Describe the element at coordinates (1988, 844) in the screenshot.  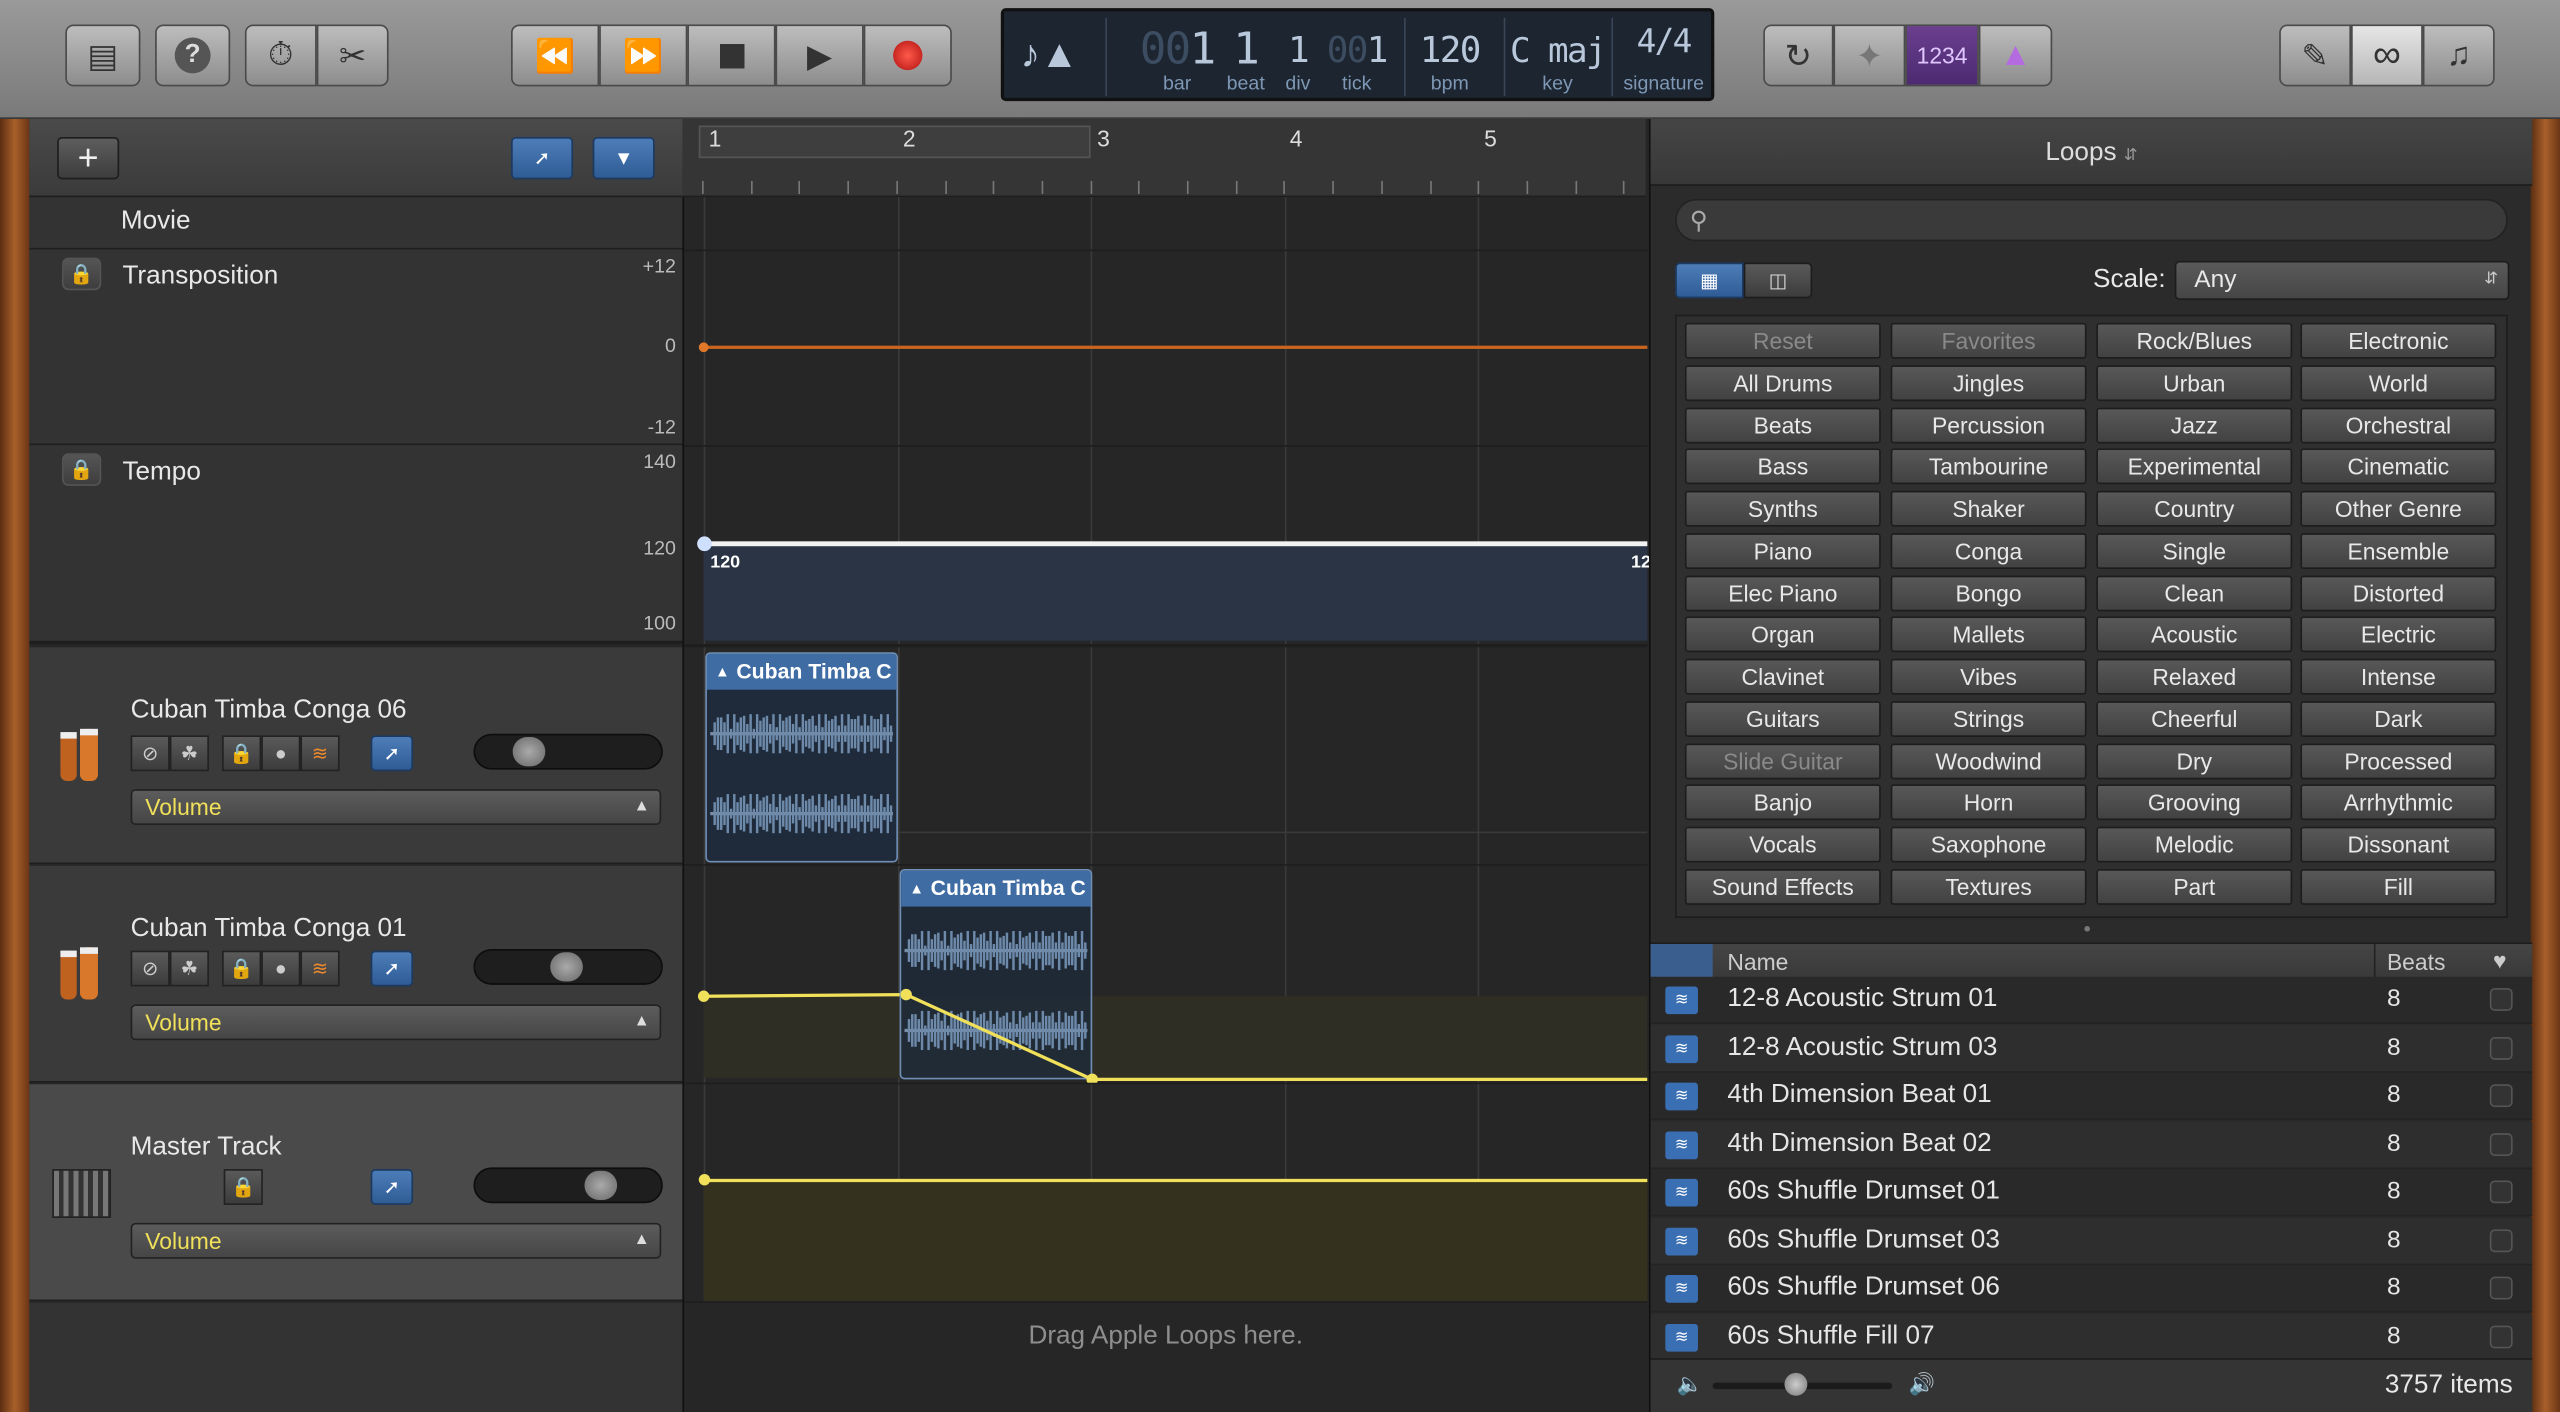
I see `keyword-button: Saxophone` at that location.